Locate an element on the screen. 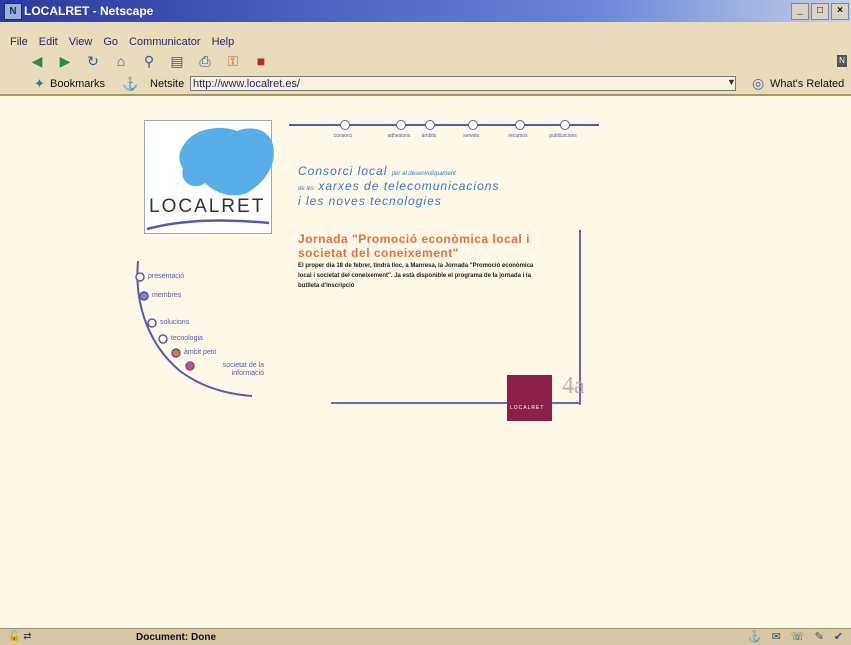  mail-icon: ✉ is located at coordinates (776, 636).